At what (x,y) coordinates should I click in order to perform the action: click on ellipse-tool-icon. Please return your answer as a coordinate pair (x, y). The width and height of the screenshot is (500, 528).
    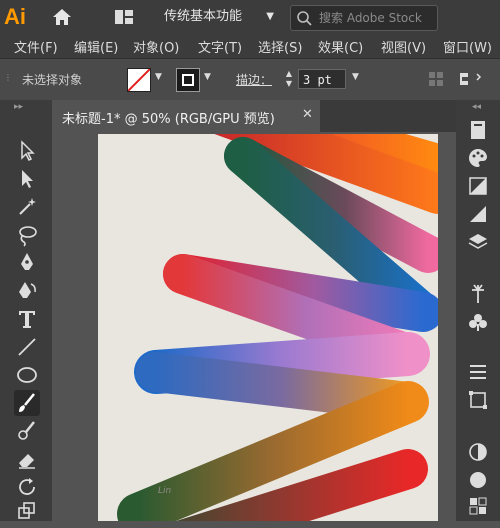
    Looking at the image, I should click on (27, 375).